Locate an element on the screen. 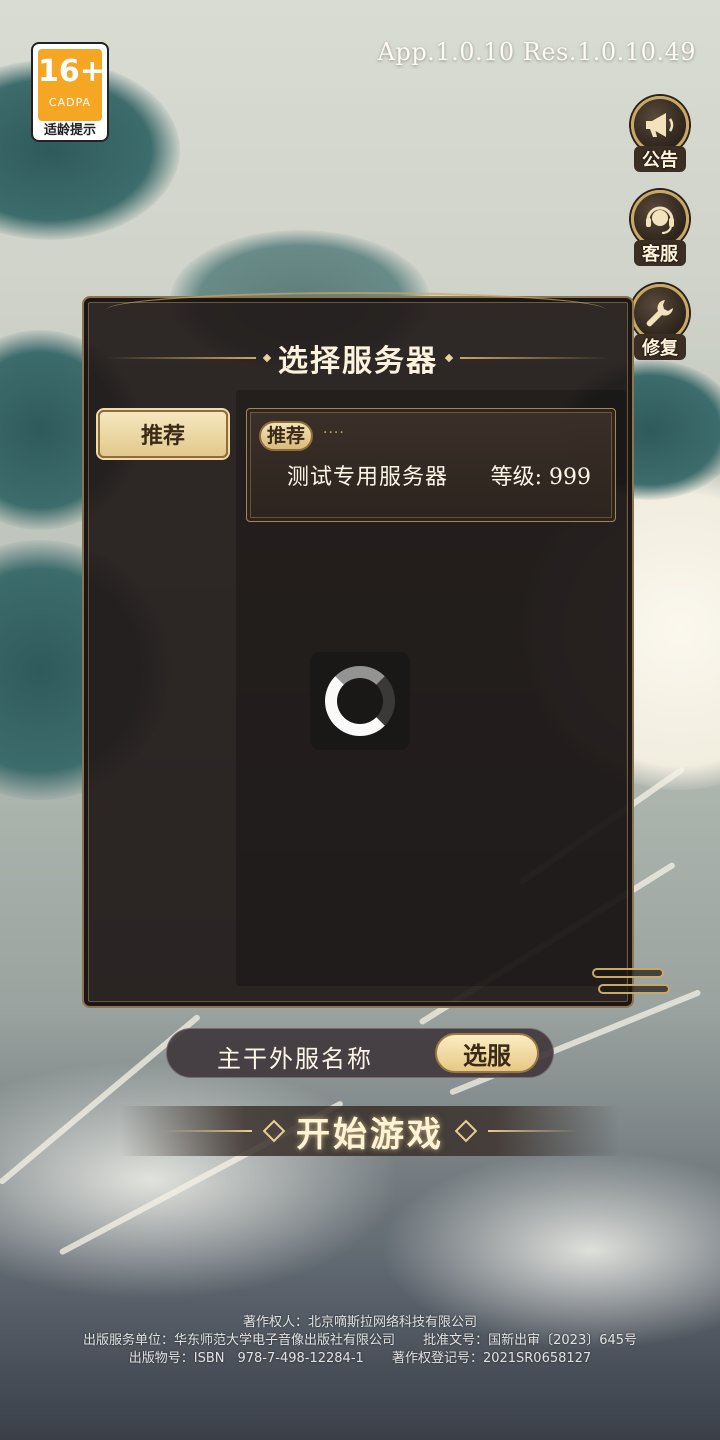  age-rating: 16+ is located at coordinates (71, 71).